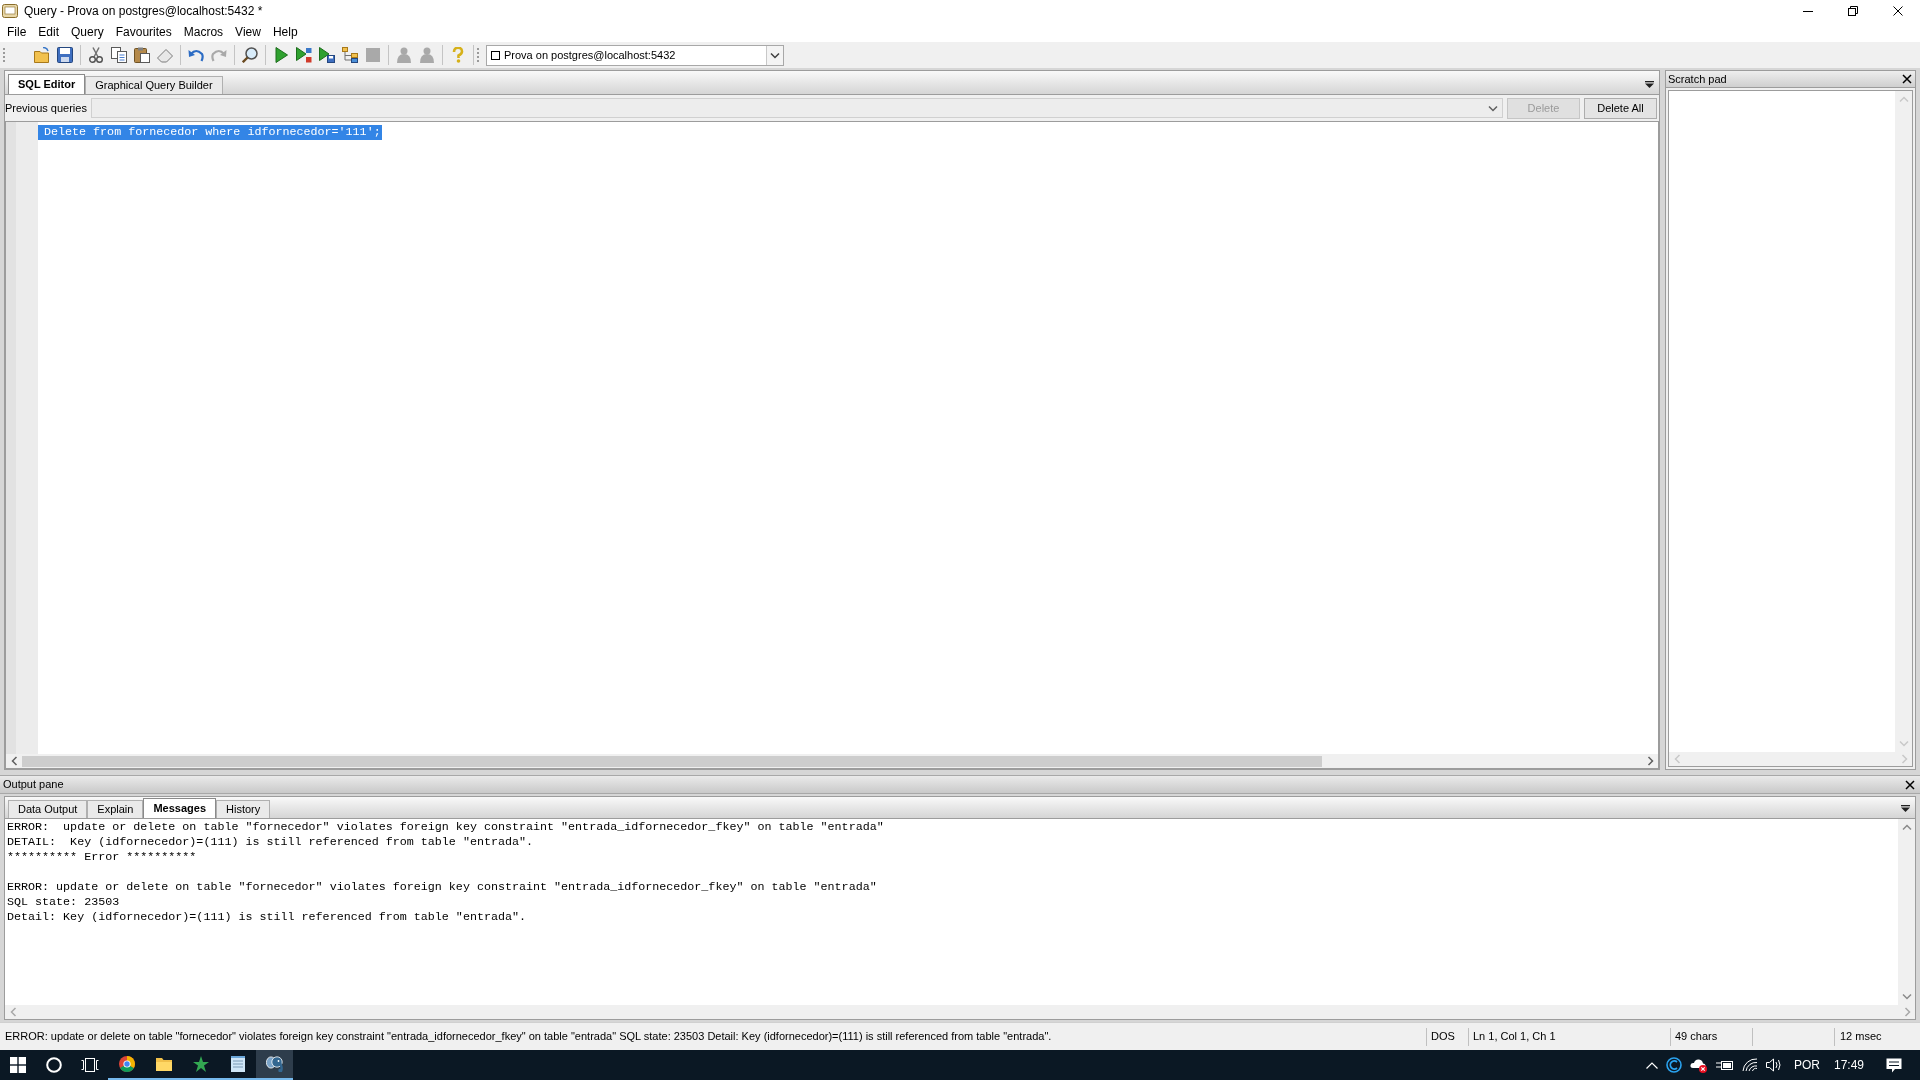 This screenshot has height=1080, width=1920. Describe the element at coordinates (17, 32) in the screenshot. I see `menu-item: File` at that location.